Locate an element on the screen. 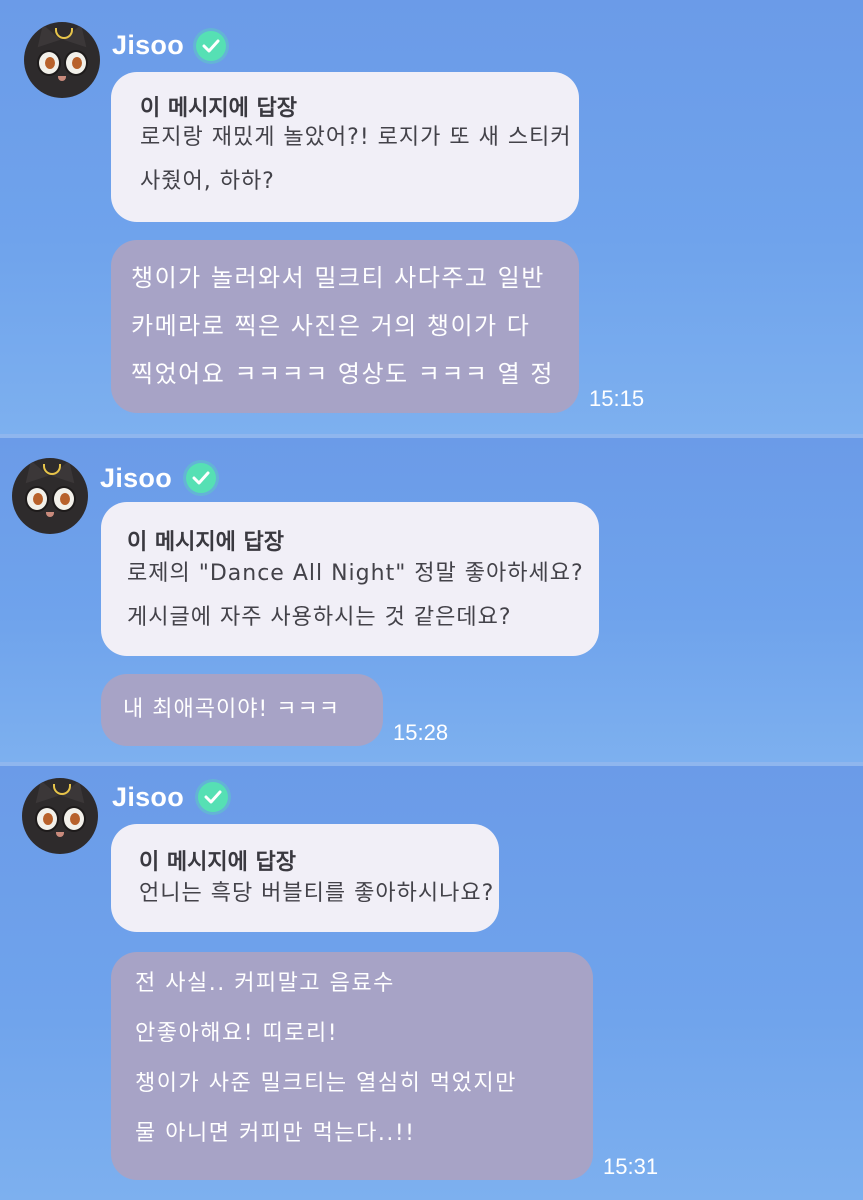 This screenshot has width=863, height=1200. reply-text-line: 사줬어, 하하? is located at coordinates (207, 181).